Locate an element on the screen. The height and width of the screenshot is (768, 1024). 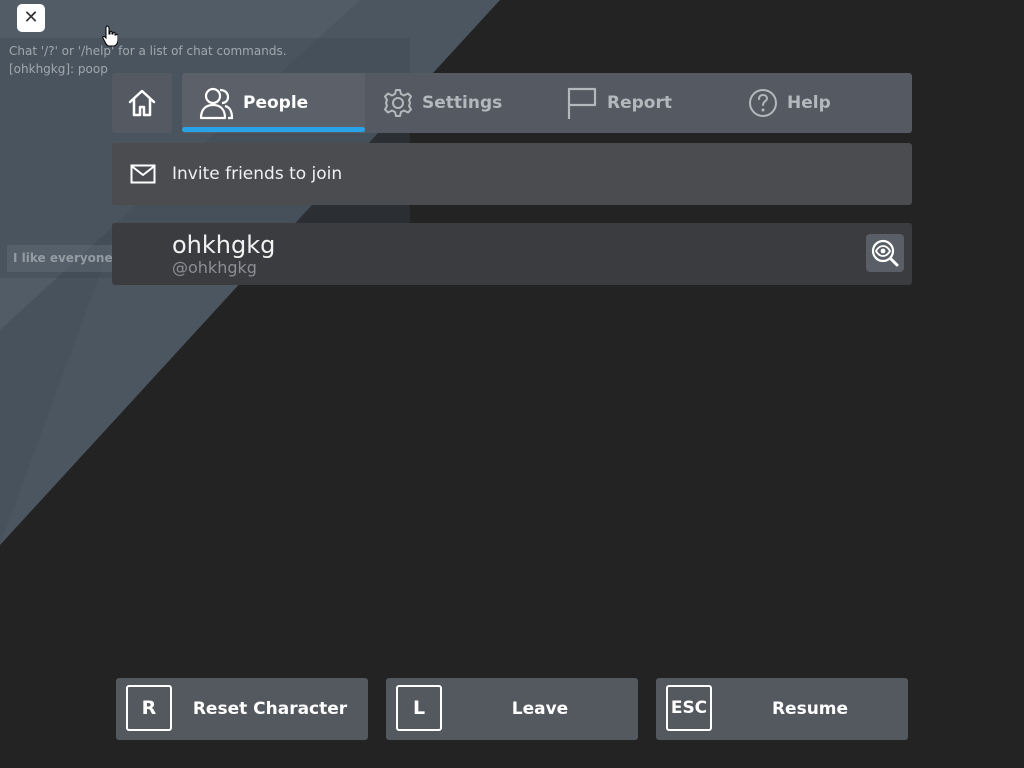
inspect-icon is located at coordinates (885, 253).